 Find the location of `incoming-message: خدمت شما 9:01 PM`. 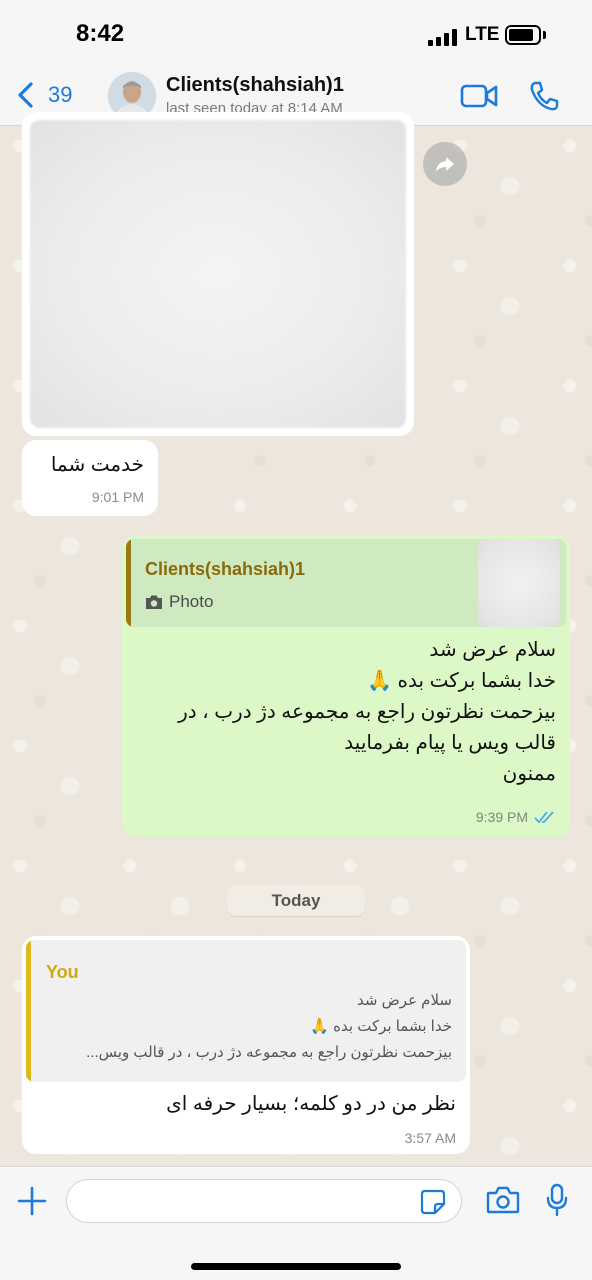

incoming-message: خدمت شما 9:01 PM is located at coordinates (90, 478).